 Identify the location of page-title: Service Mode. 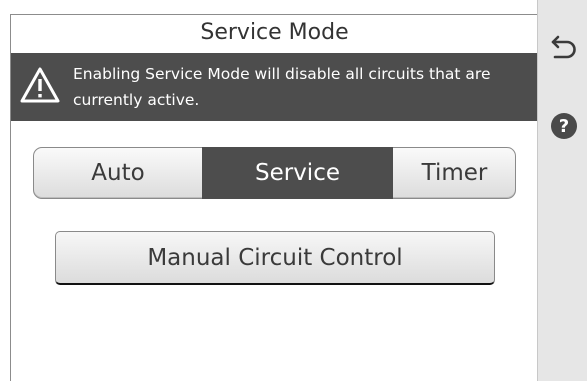
(274, 32).